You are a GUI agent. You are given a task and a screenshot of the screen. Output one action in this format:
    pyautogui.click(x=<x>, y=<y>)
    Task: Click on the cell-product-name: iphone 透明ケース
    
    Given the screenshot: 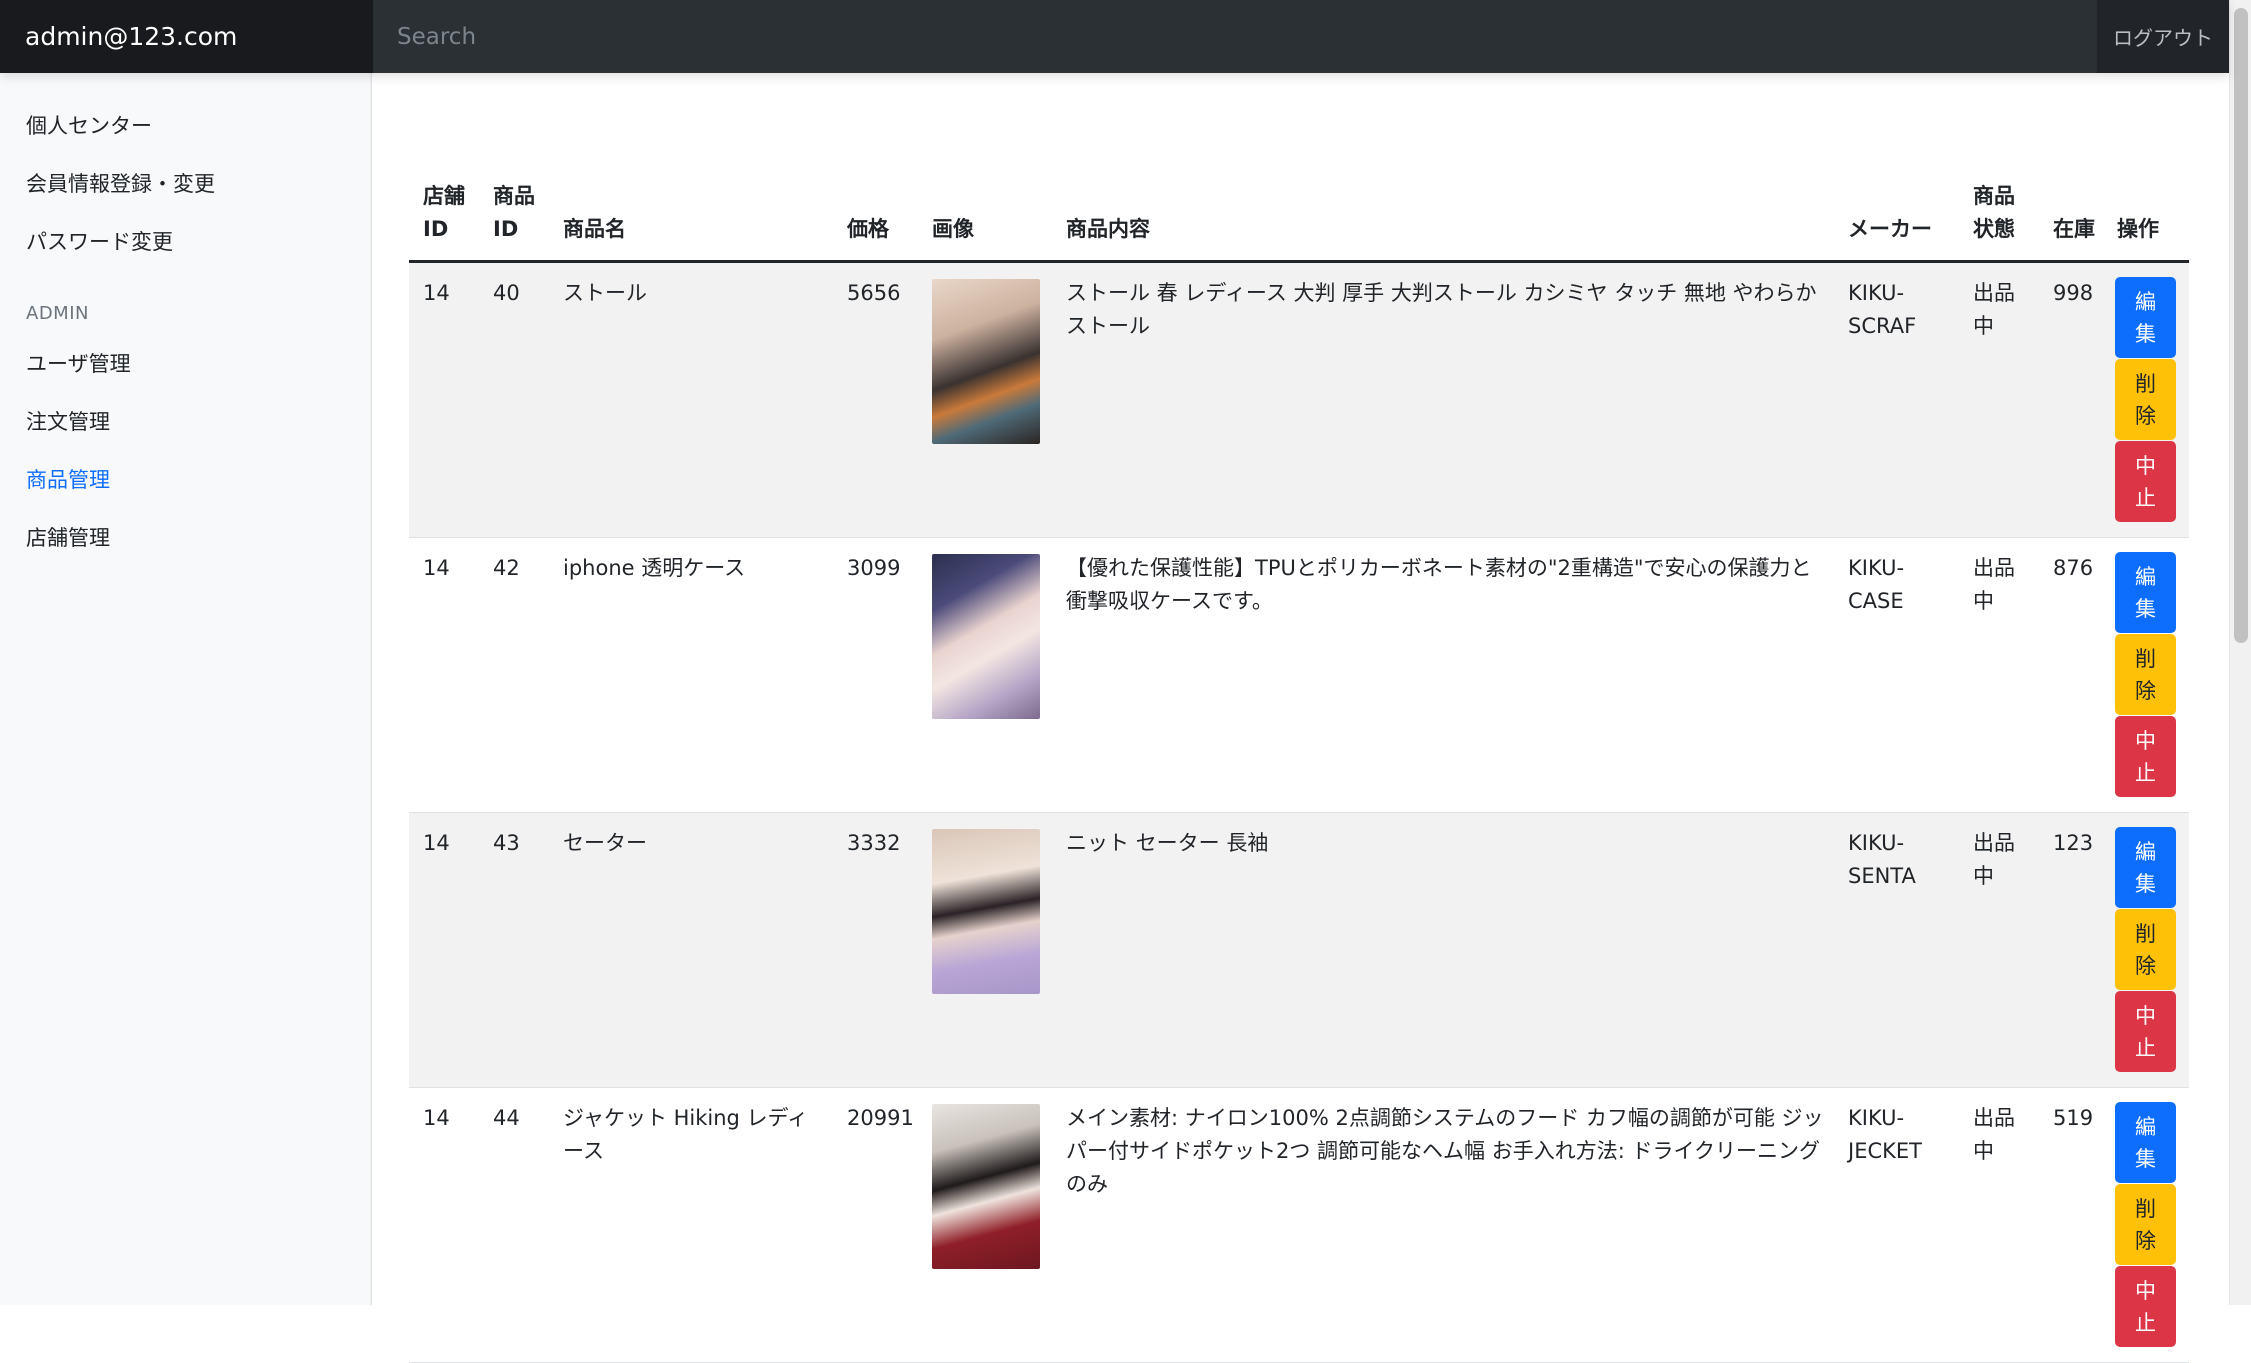 What is the action you would take?
    pyautogui.click(x=691, y=675)
    